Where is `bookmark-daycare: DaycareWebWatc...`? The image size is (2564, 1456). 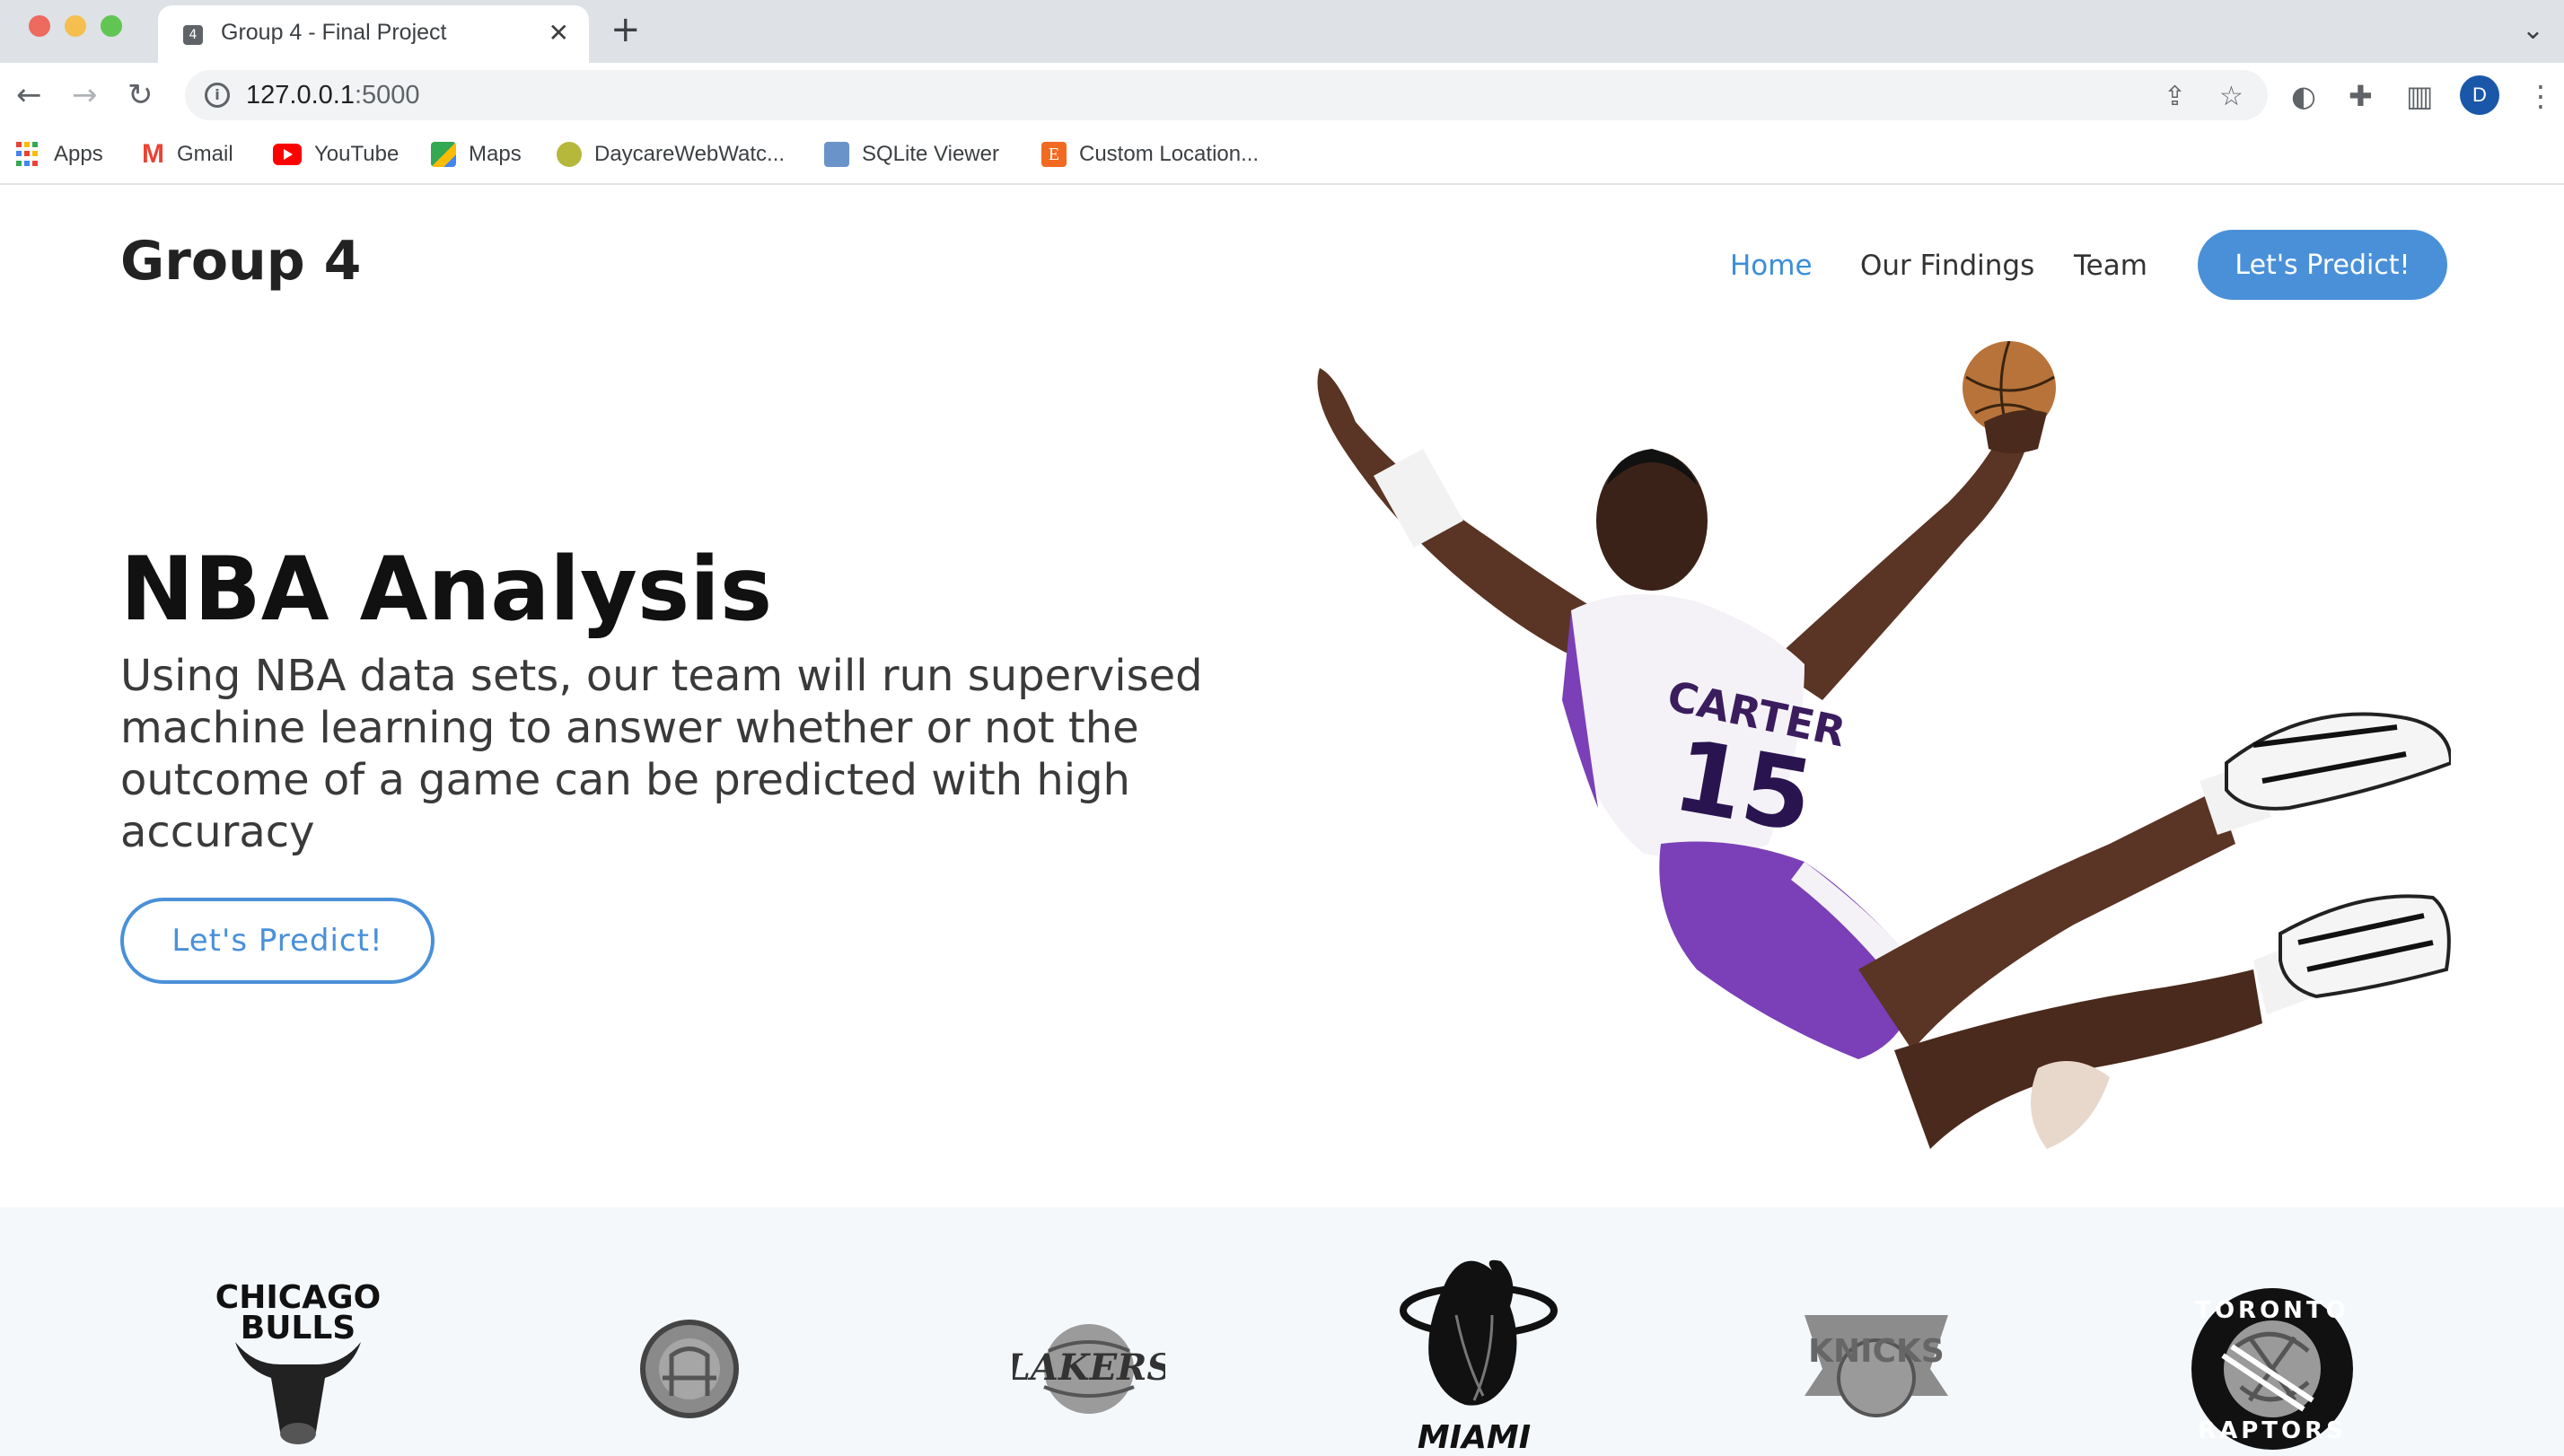
bookmark-daycare: DaycareWebWatc... is located at coordinates (671, 154).